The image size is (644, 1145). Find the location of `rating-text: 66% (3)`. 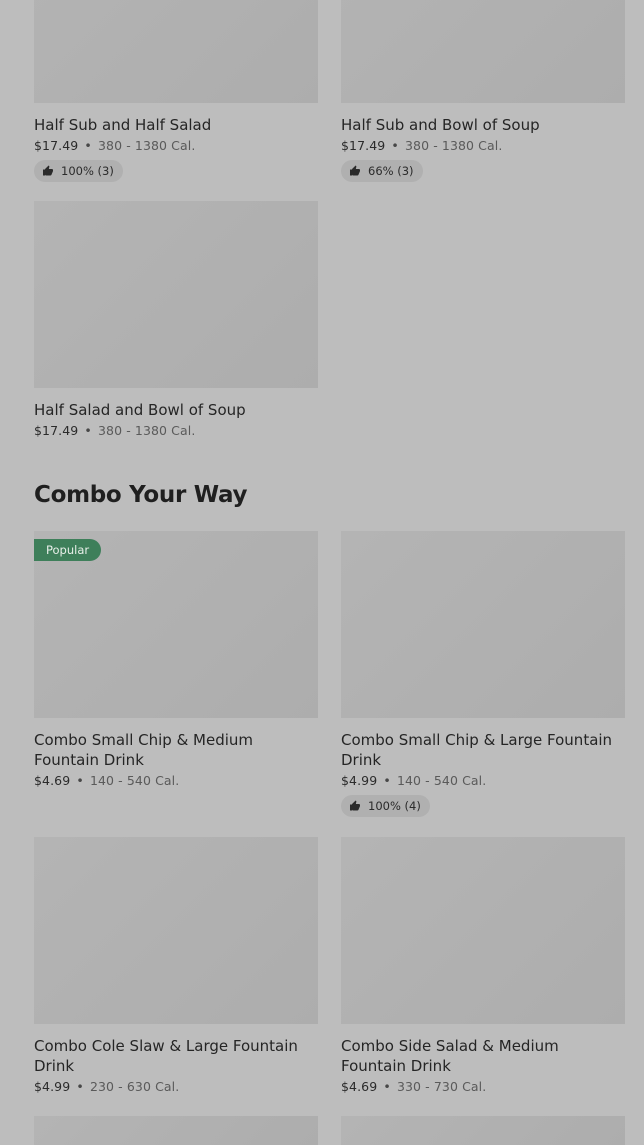

rating-text: 66% (3) is located at coordinates (391, 171).